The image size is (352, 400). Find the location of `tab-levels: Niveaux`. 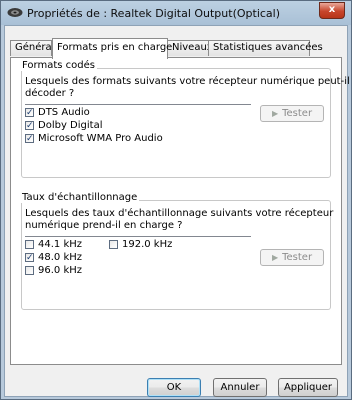

tab-levels: Niveaux is located at coordinates (190, 48).